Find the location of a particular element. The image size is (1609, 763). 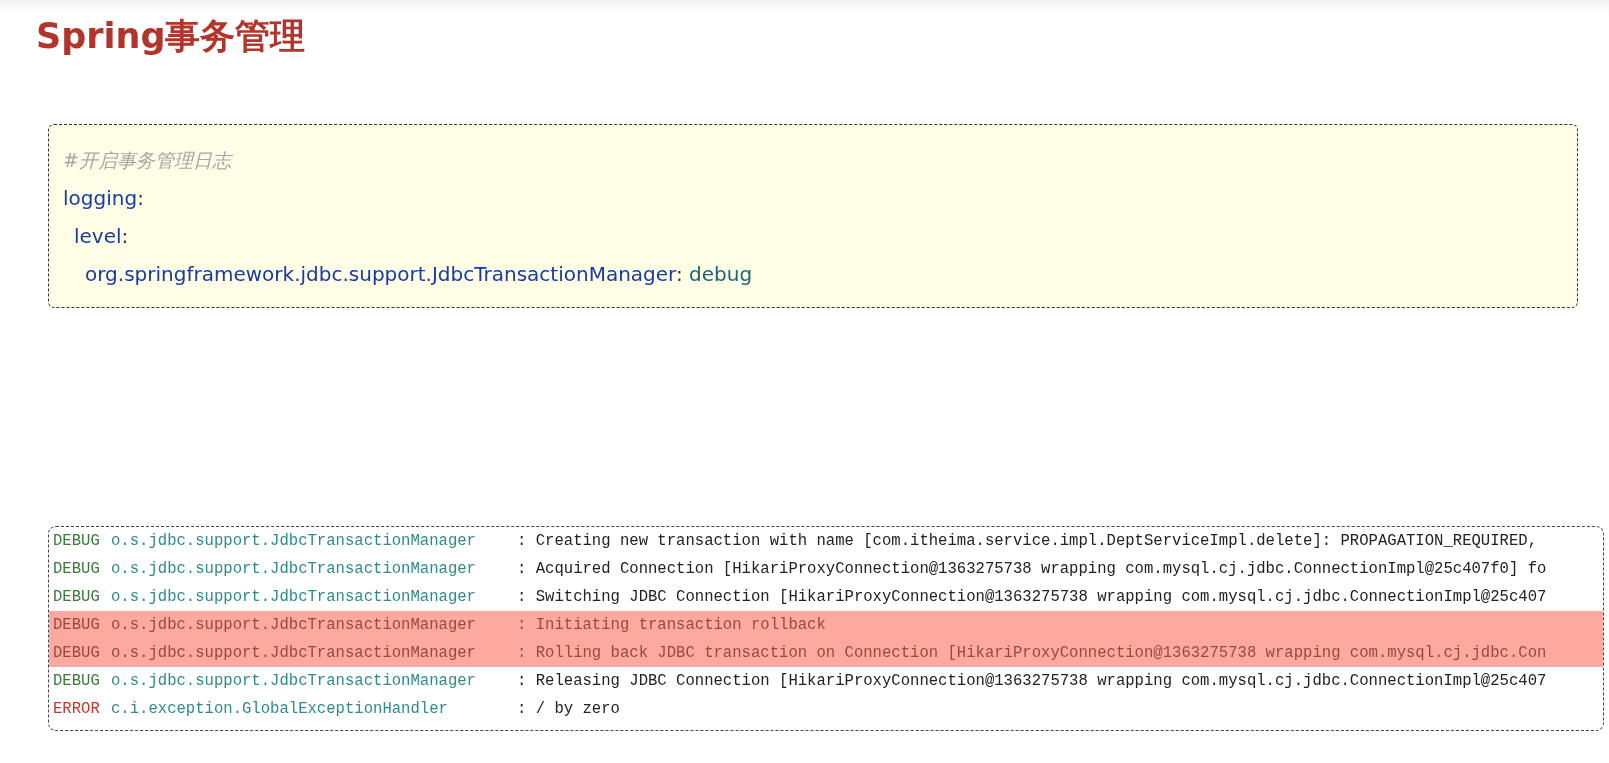

log-message: : Releasing JDBC Connection [HikariProxyConnection@1363275738 wrapping com.mysql.cj.jdbc.ConnectionImpl@25c407 is located at coordinates (1032, 681).